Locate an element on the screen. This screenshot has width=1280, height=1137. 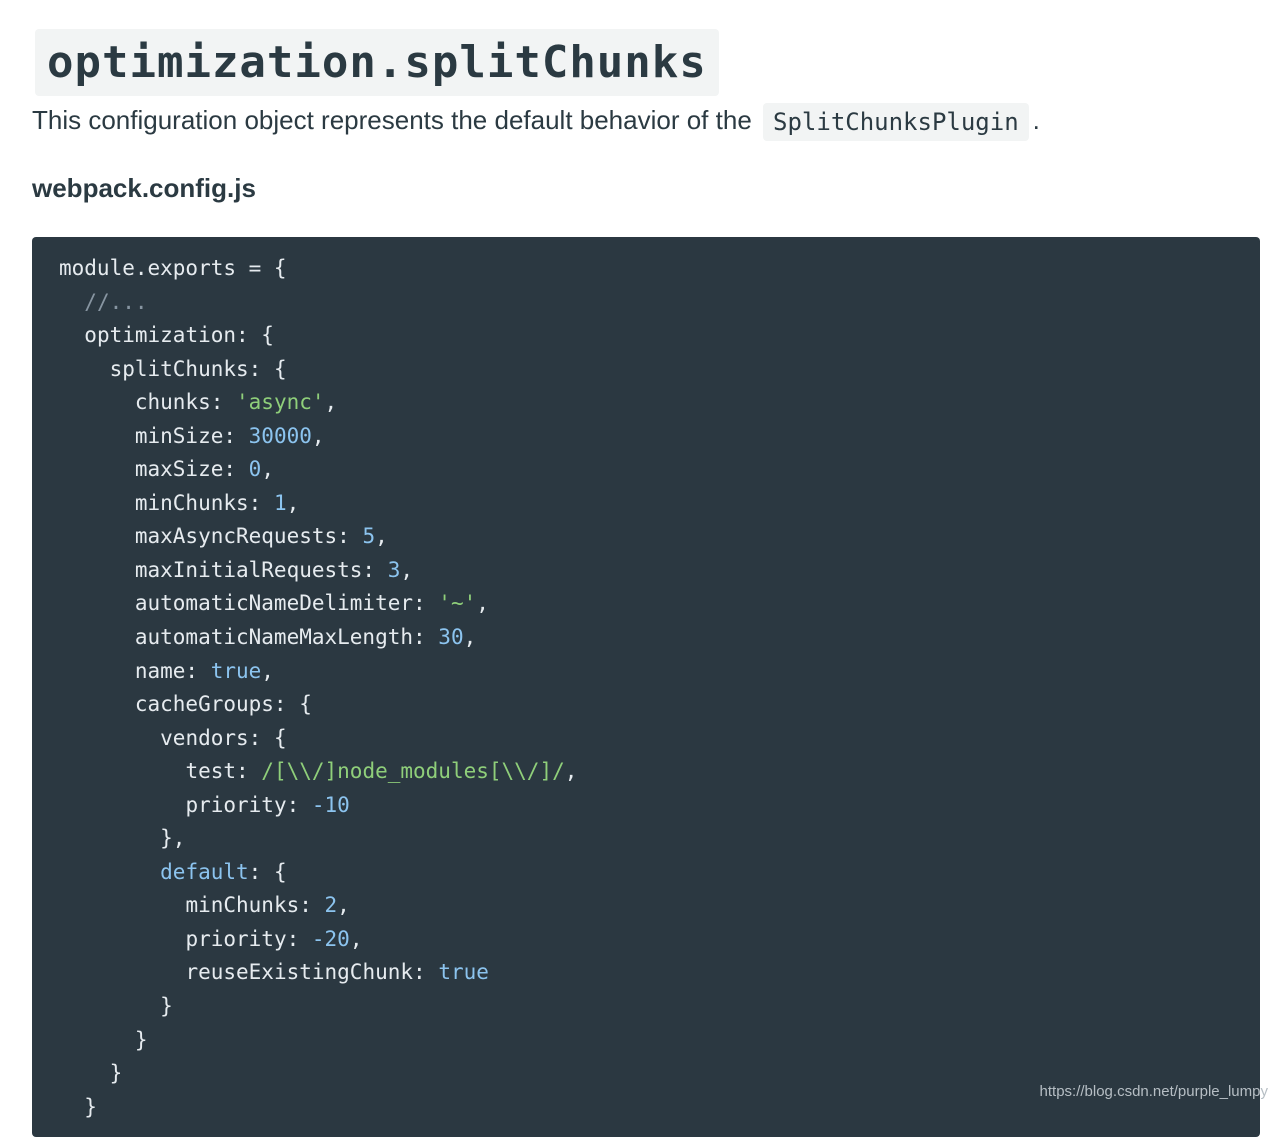
intro-period: . is located at coordinates (1036, 120).